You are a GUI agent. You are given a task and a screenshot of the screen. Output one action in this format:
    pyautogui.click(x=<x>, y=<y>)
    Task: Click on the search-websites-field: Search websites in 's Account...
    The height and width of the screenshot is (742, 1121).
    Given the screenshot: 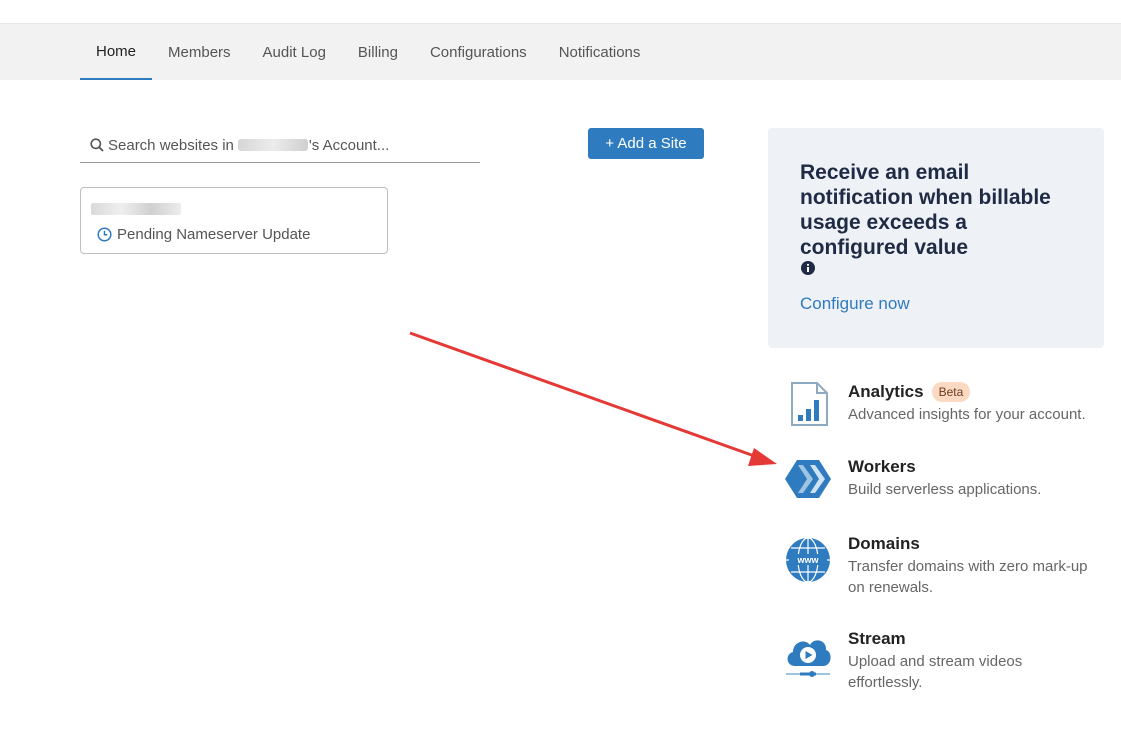 What is the action you would take?
    pyautogui.click(x=280, y=145)
    